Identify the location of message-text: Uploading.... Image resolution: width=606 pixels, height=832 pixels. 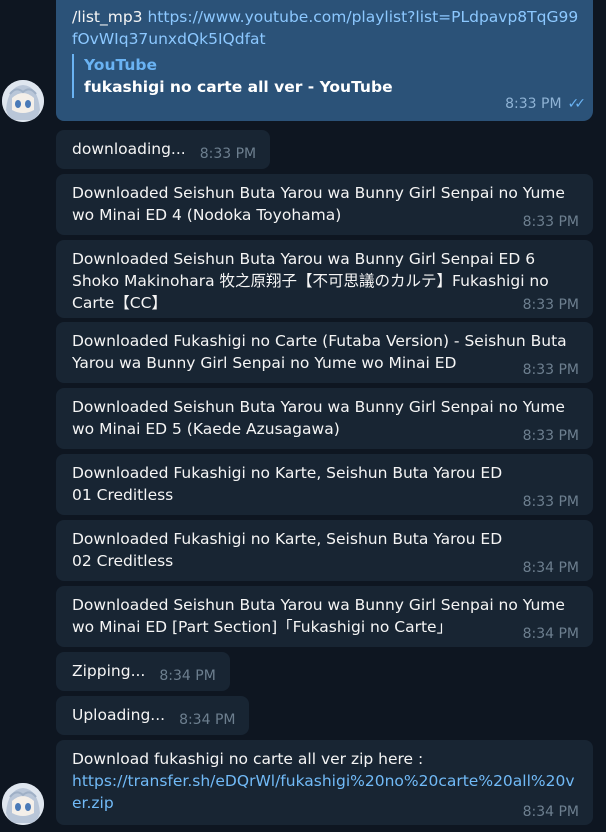
(119, 715).